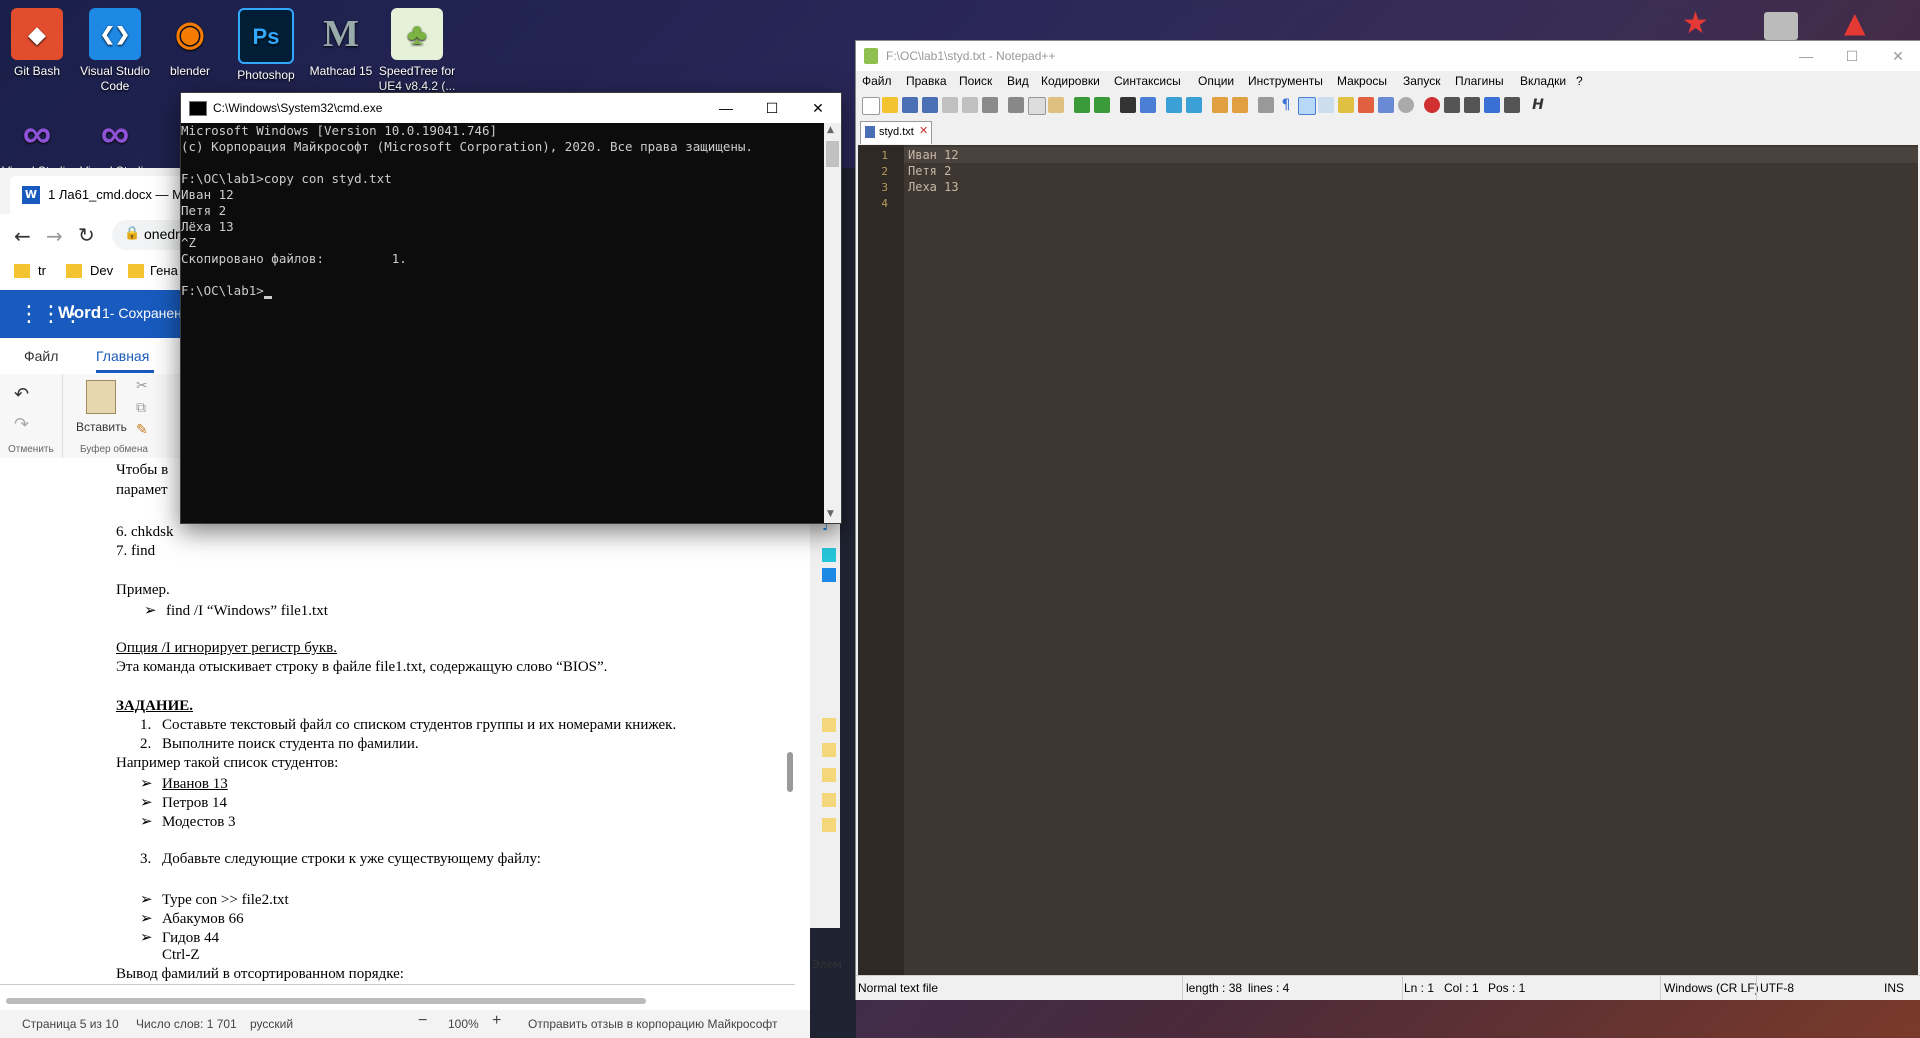  I want to click on save-all-icon, so click(930, 105).